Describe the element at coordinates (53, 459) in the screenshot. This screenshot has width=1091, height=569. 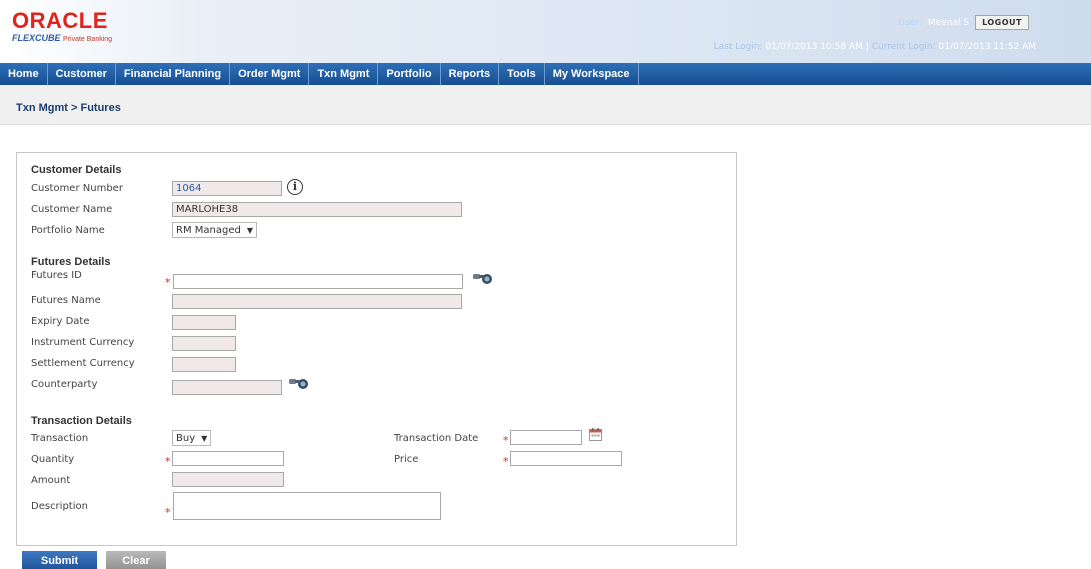
I see `quantity-label: Quantity` at that location.